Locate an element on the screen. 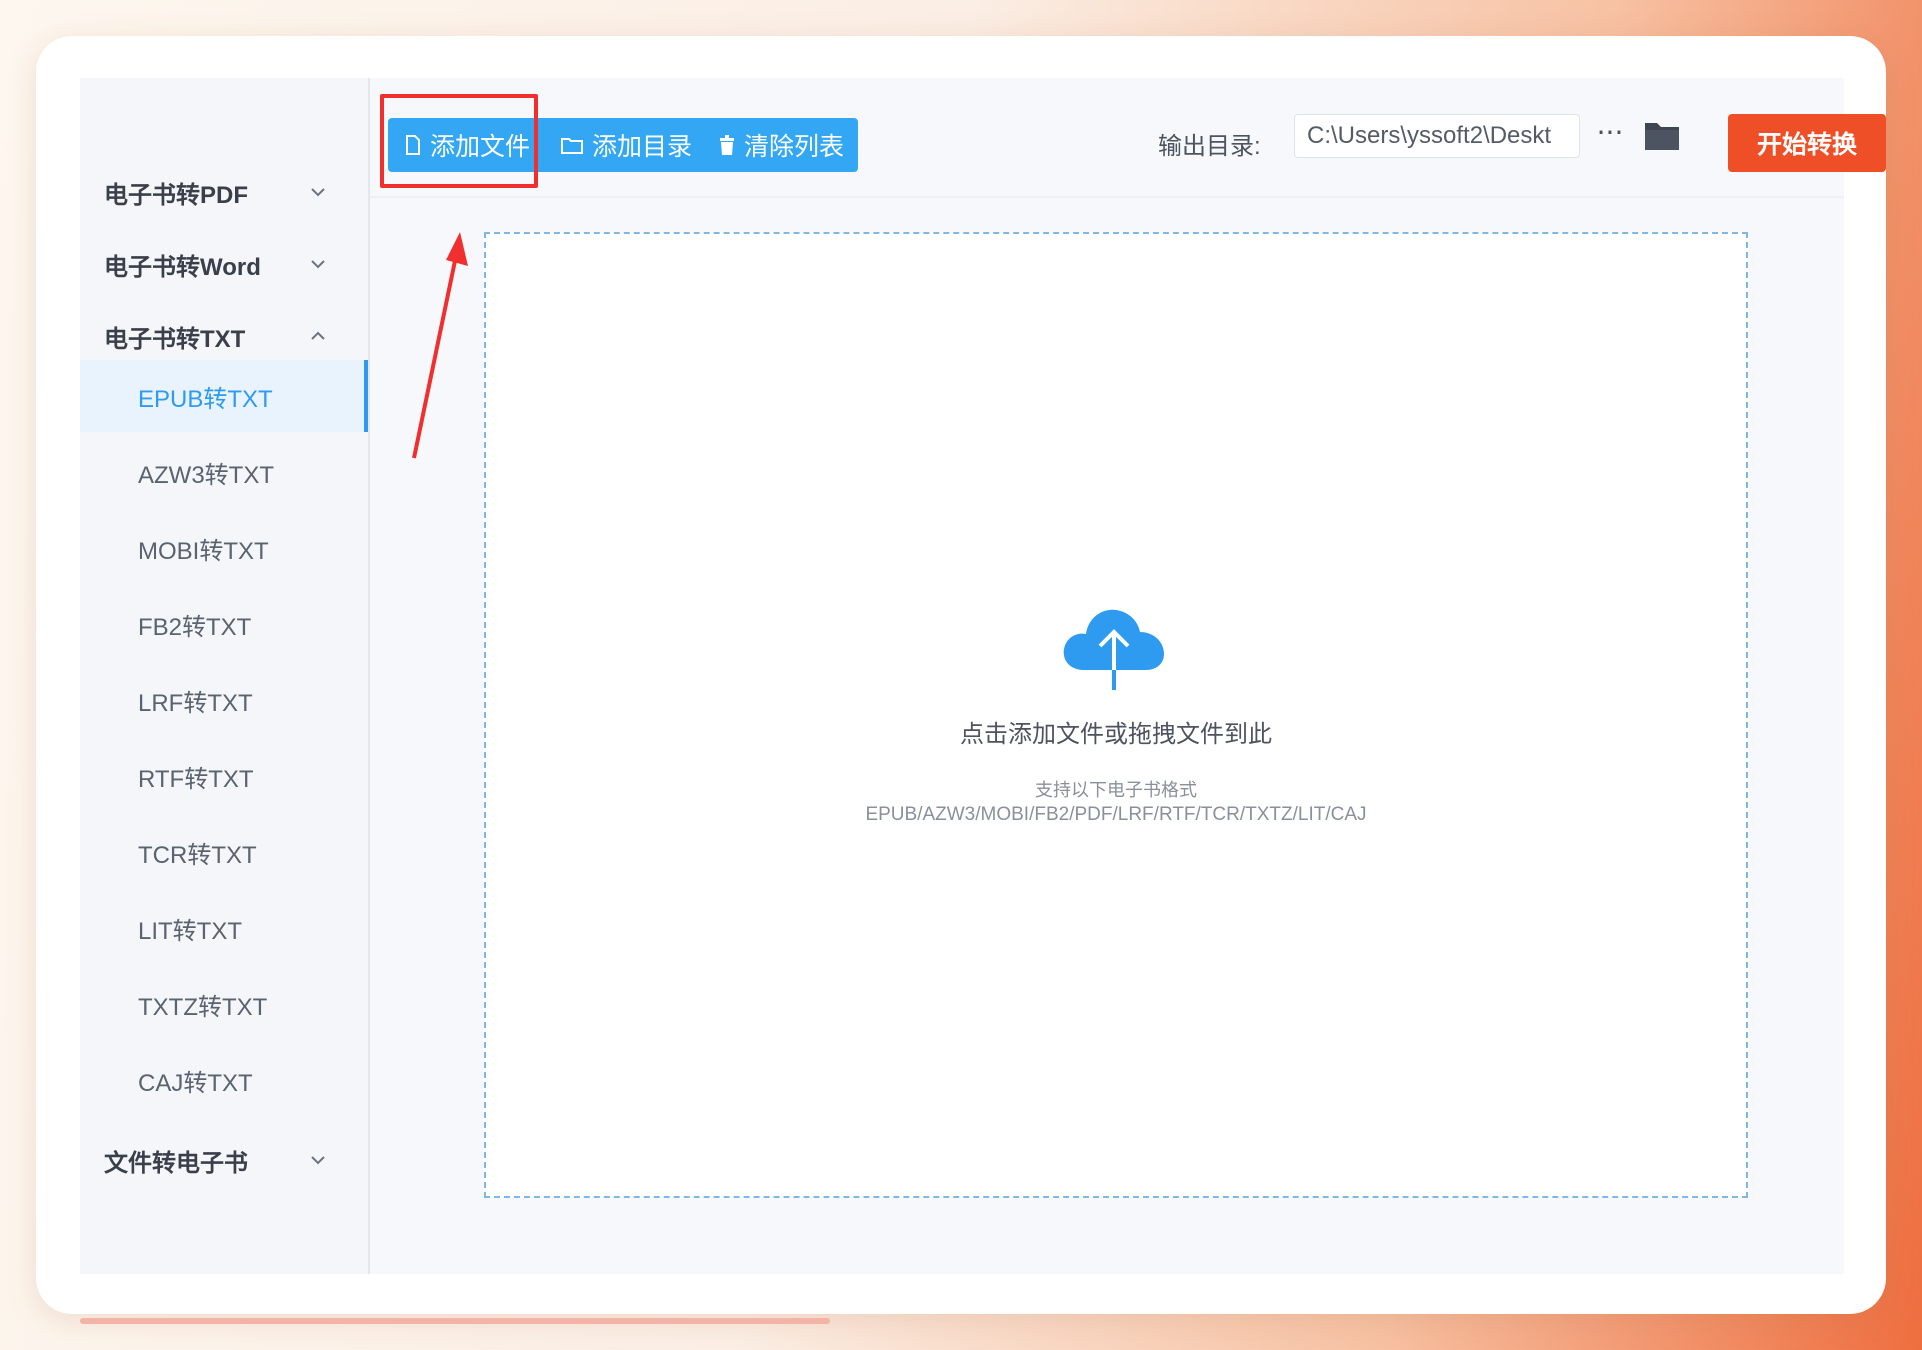 Image resolution: width=1922 pixels, height=1350 pixels. trash-icon is located at coordinates (727, 145).